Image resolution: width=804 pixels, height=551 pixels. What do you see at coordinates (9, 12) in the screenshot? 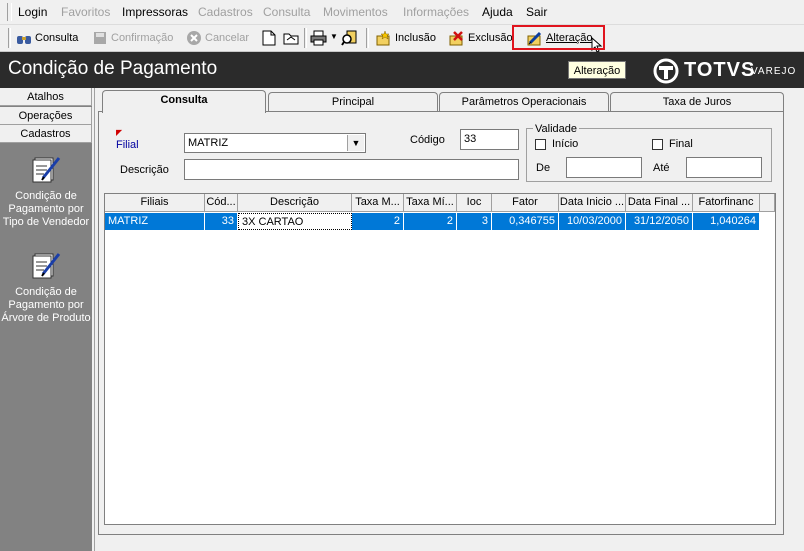
I see `menu-grip` at bounding box center [9, 12].